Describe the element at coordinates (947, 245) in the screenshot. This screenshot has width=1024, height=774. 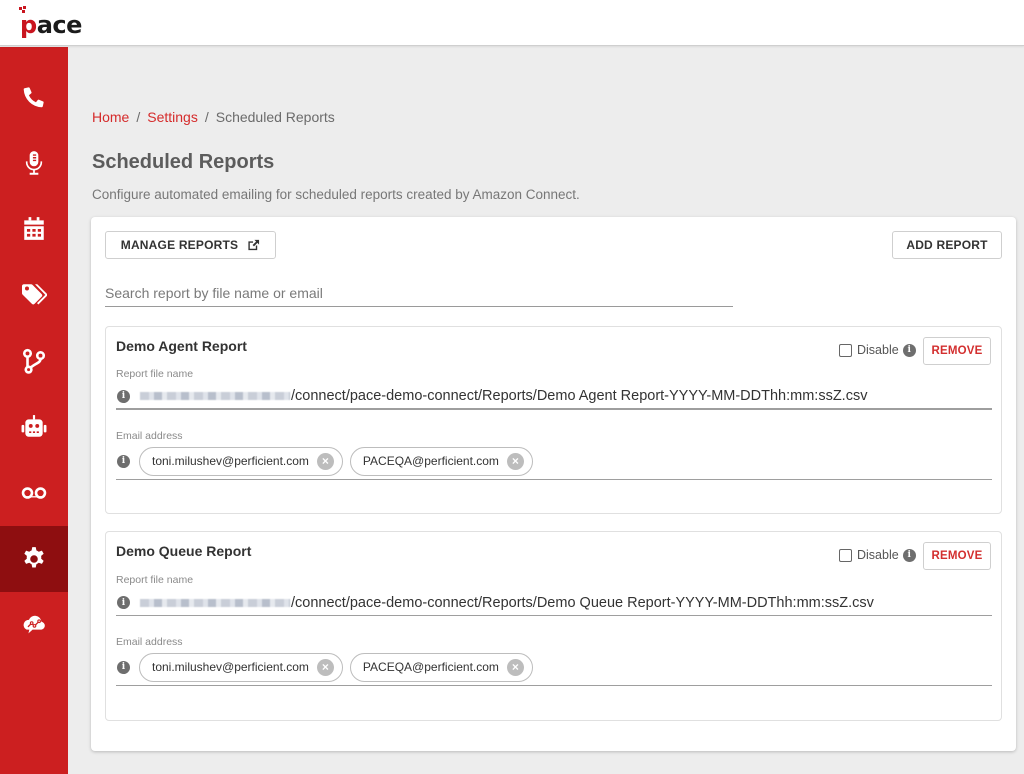
I see `add-report-button: ADD REPORT` at that location.